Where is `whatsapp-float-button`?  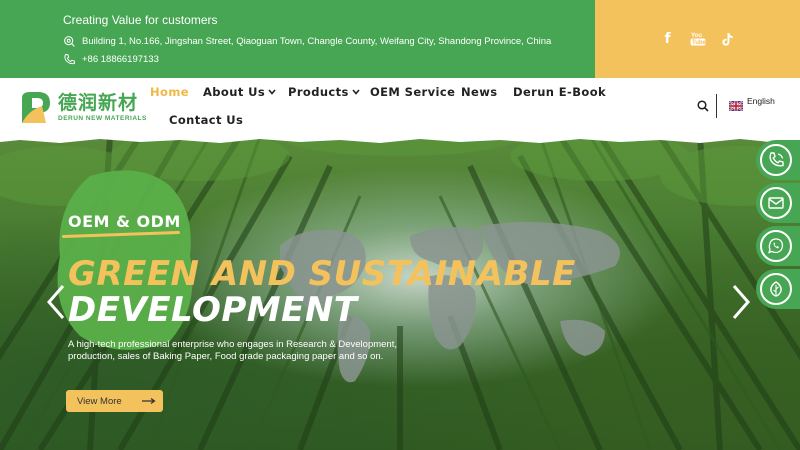 whatsapp-float-button is located at coordinates (778, 246).